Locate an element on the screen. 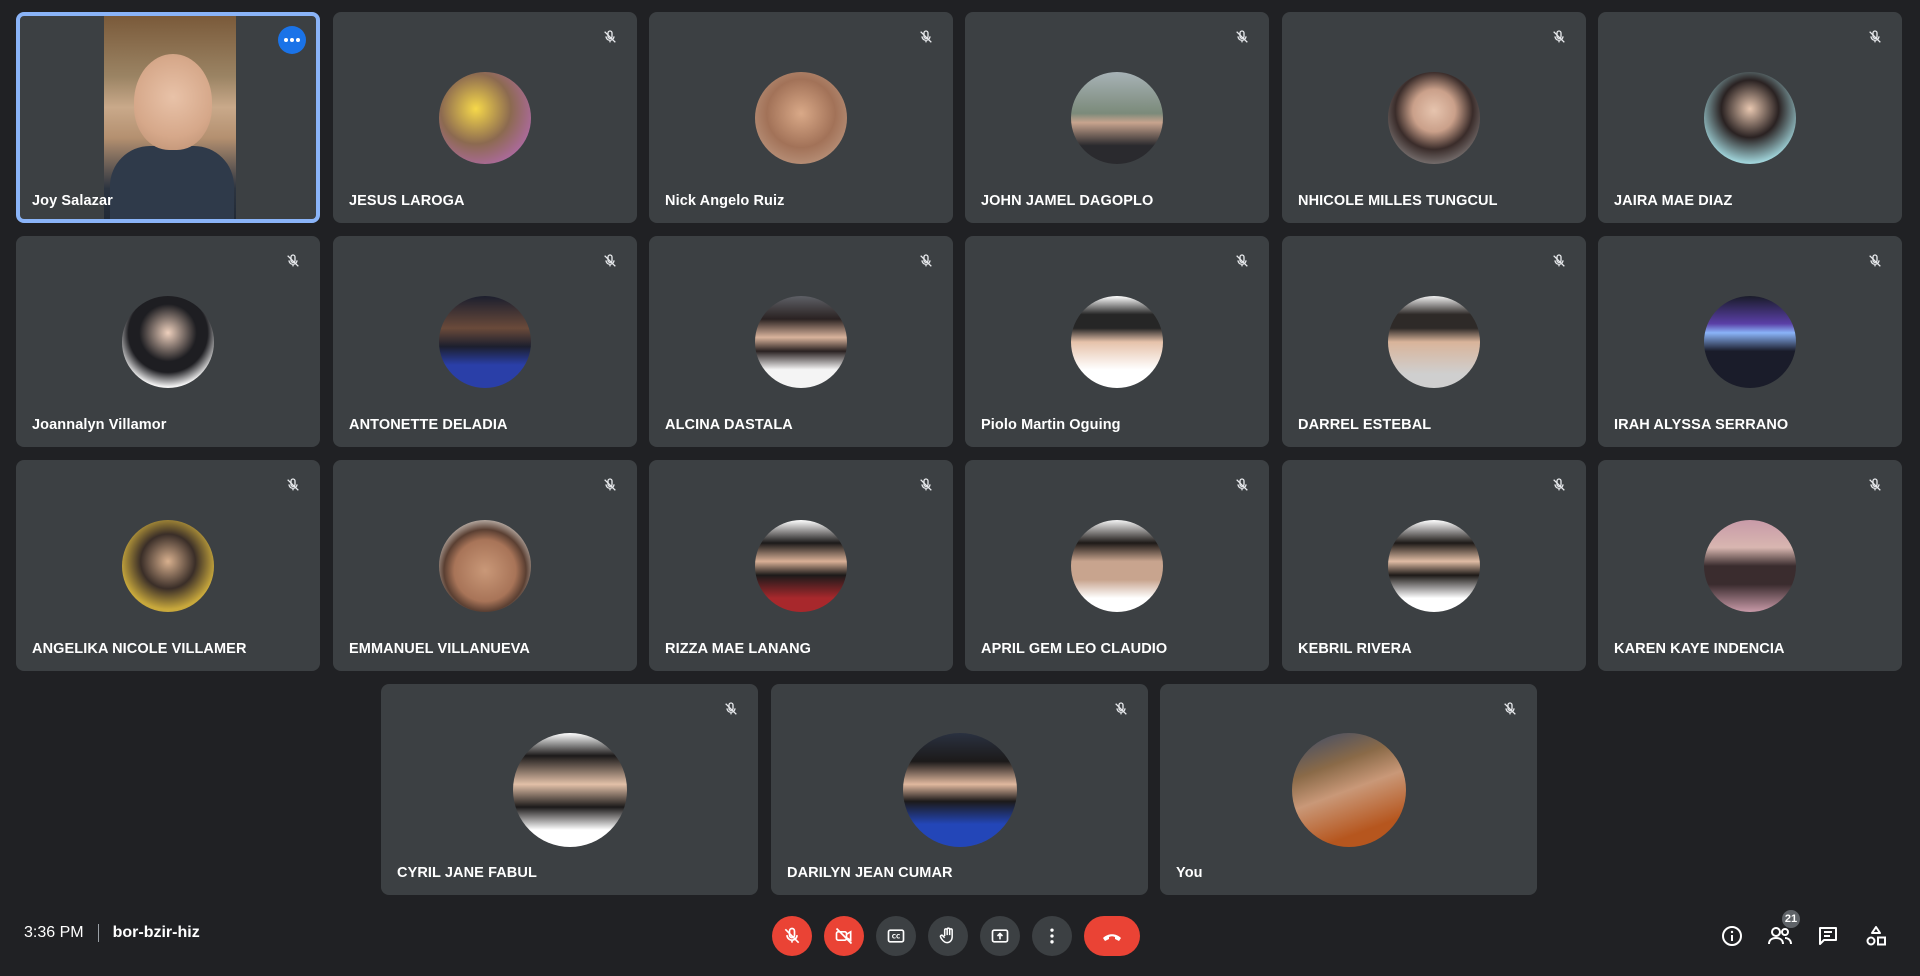 The height and width of the screenshot is (976, 1920). participant-tile: JAIRA MAE DIAZ is located at coordinates (1750, 117).